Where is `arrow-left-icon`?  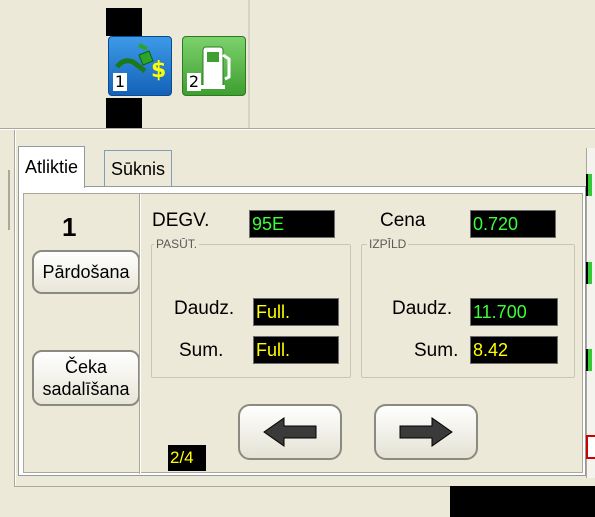 arrow-left-icon is located at coordinates (290, 432).